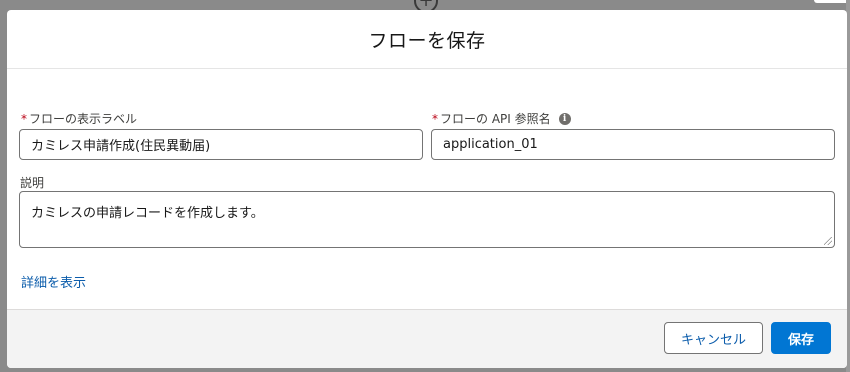 Image resolution: width=850 pixels, height=372 pixels. What do you see at coordinates (83, 119) in the screenshot?
I see `flow-label-label-text: フローの表示ラベル` at bounding box center [83, 119].